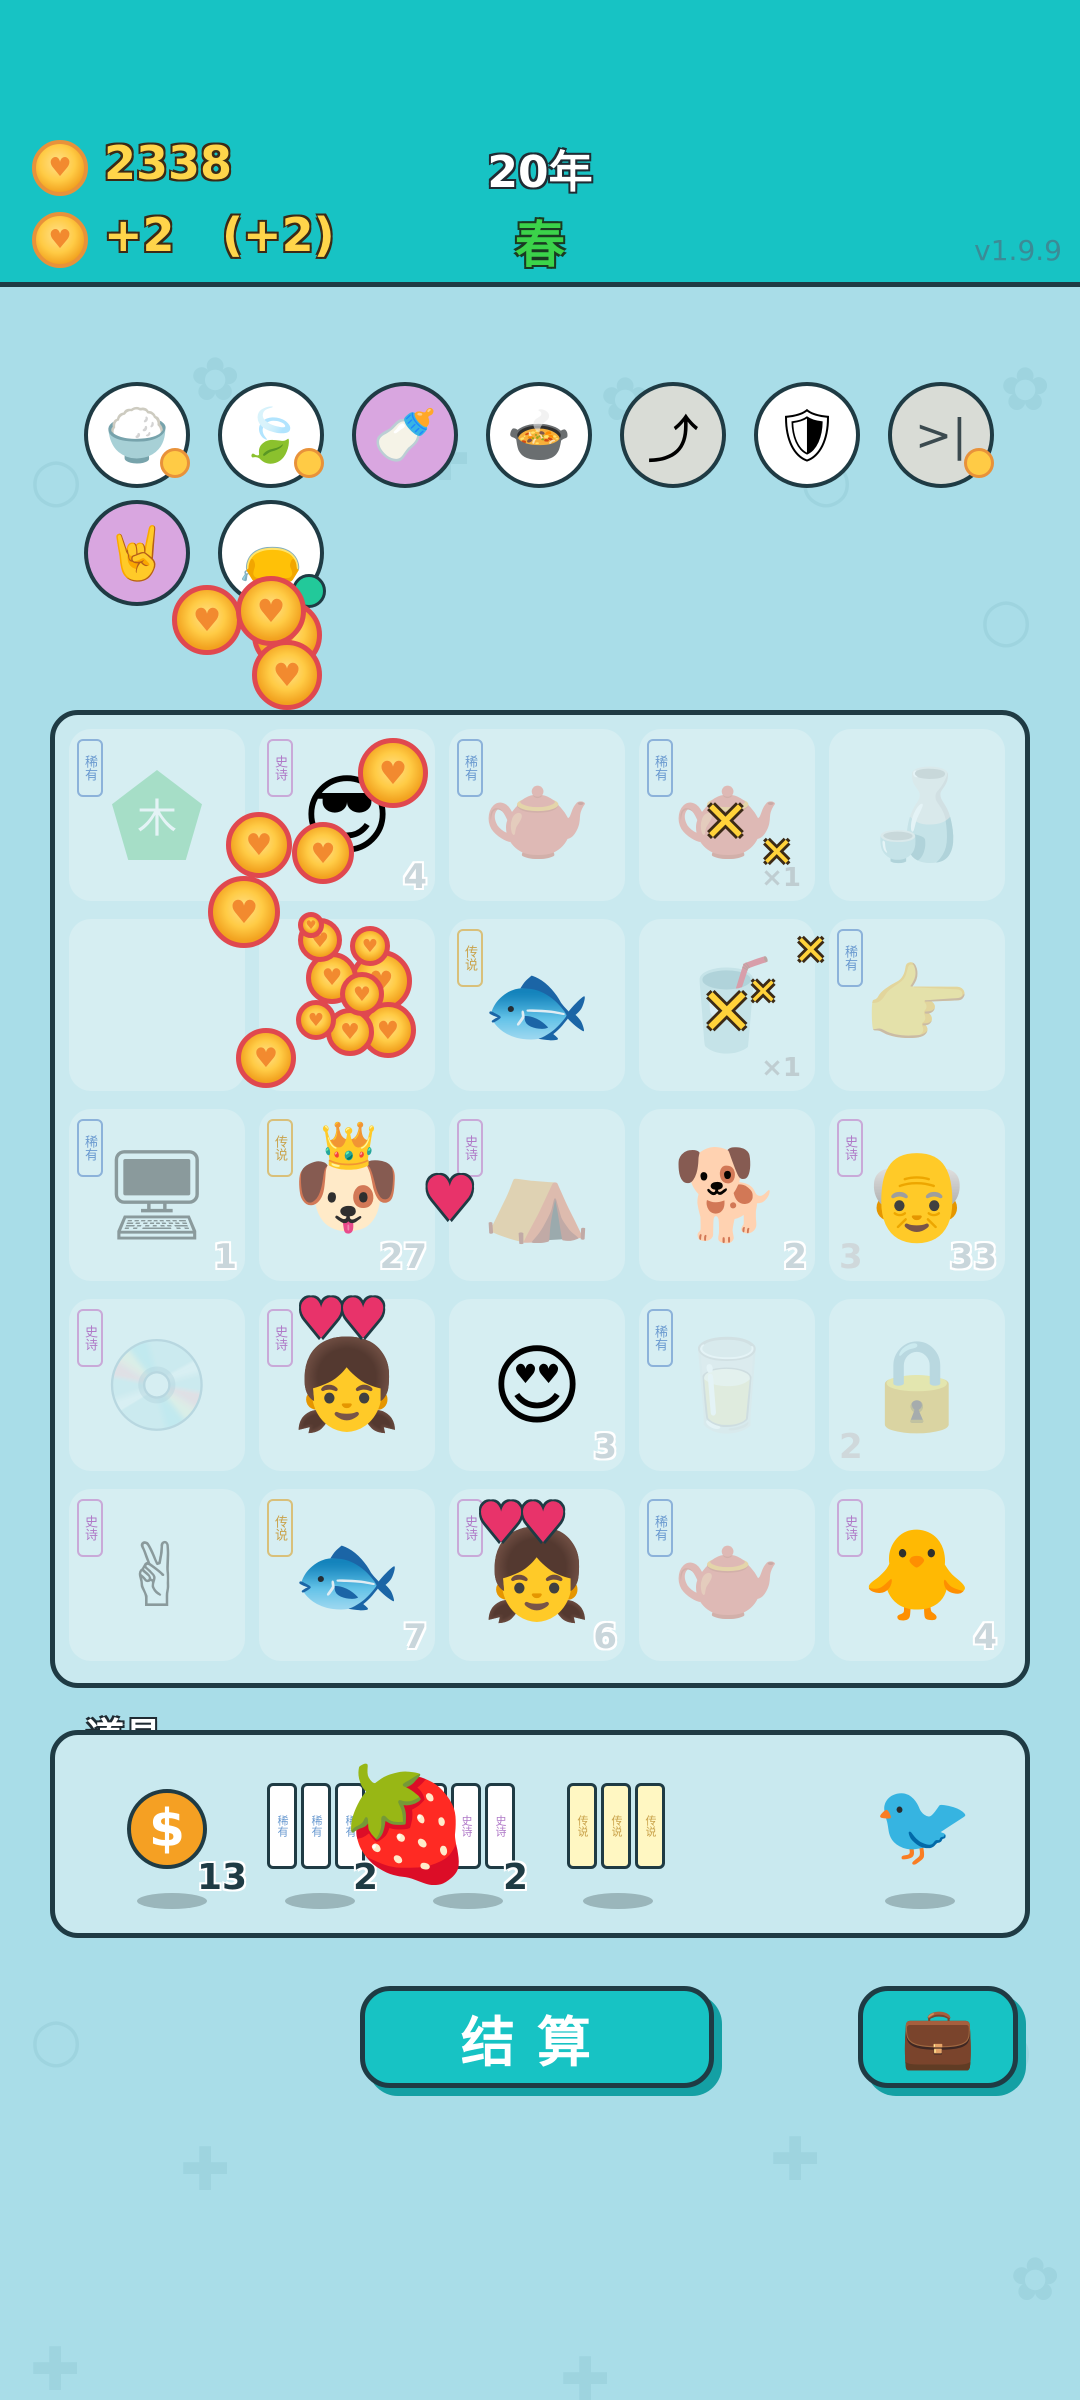 The width and height of the screenshot is (1080, 2400). Describe the element at coordinates (727, 1385) in the screenshot. I see `board-cell: 🥛 稀有` at that location.